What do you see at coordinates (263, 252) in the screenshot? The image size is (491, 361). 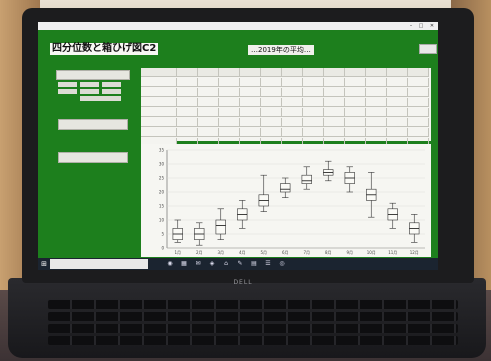 I see `x-tick-label: 5月` at bounding box center [263, 252].